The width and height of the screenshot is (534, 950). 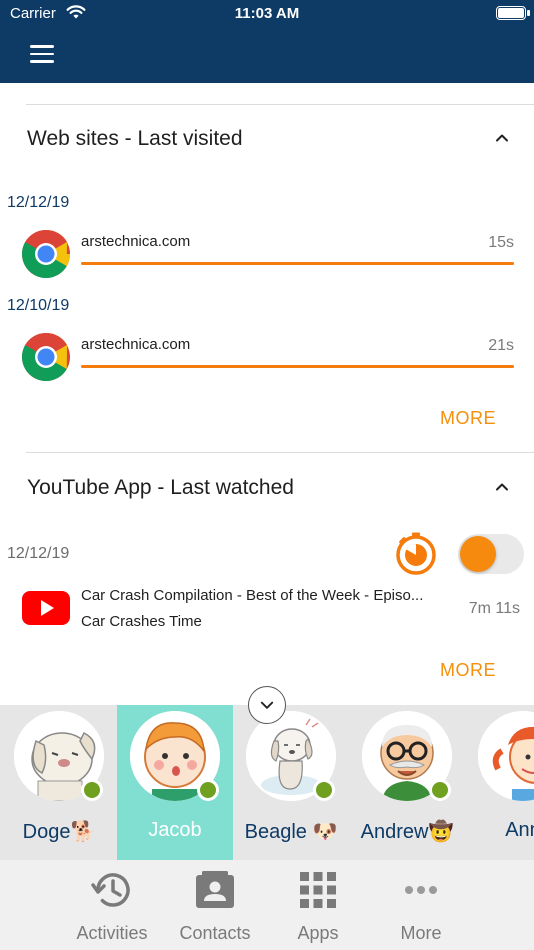 What do you see at coordinates (407, 832) in the screenshot?
I see `contact-name: Andrew🤠` at bounding box center [407, 832].